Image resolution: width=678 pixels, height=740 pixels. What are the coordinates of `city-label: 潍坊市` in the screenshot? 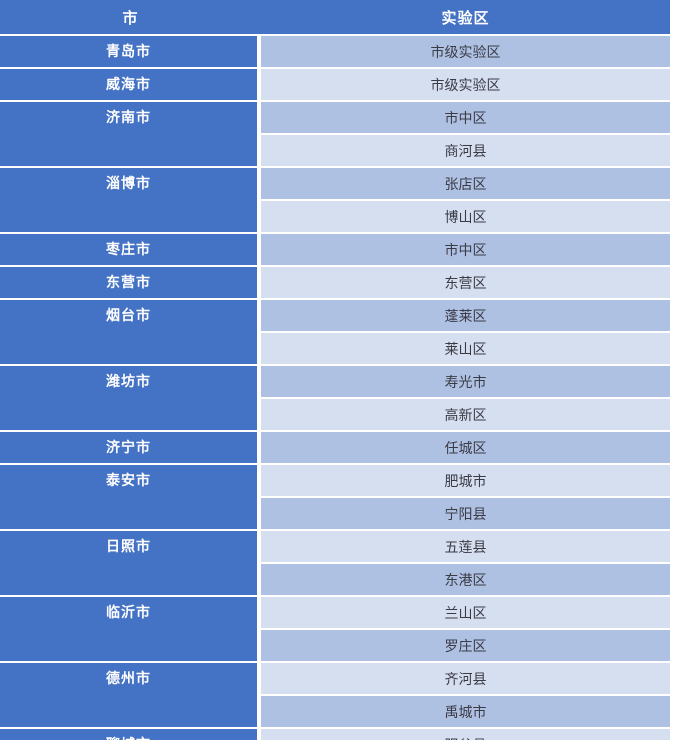 It's located at (128, 381).